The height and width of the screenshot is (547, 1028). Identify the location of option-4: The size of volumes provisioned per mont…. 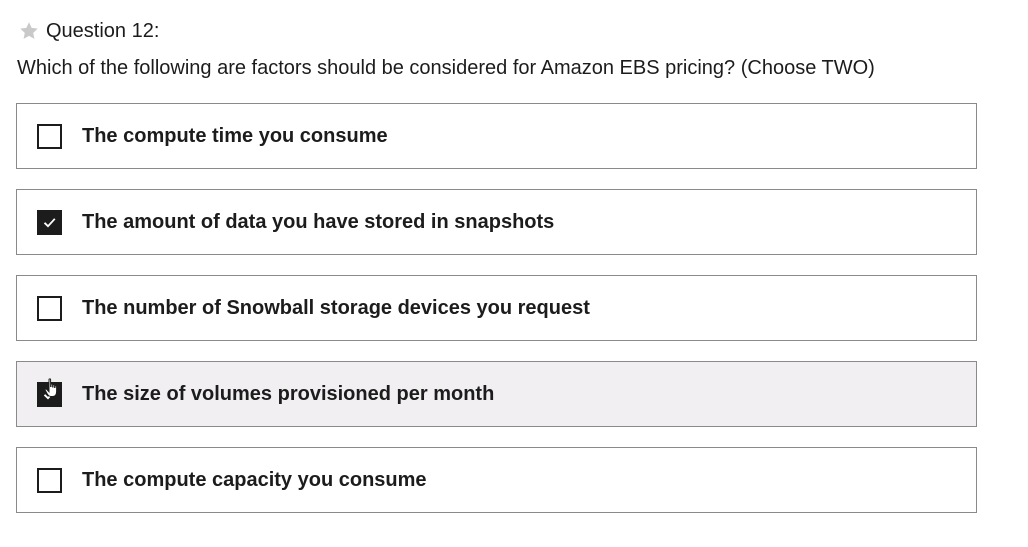
(496, 394).